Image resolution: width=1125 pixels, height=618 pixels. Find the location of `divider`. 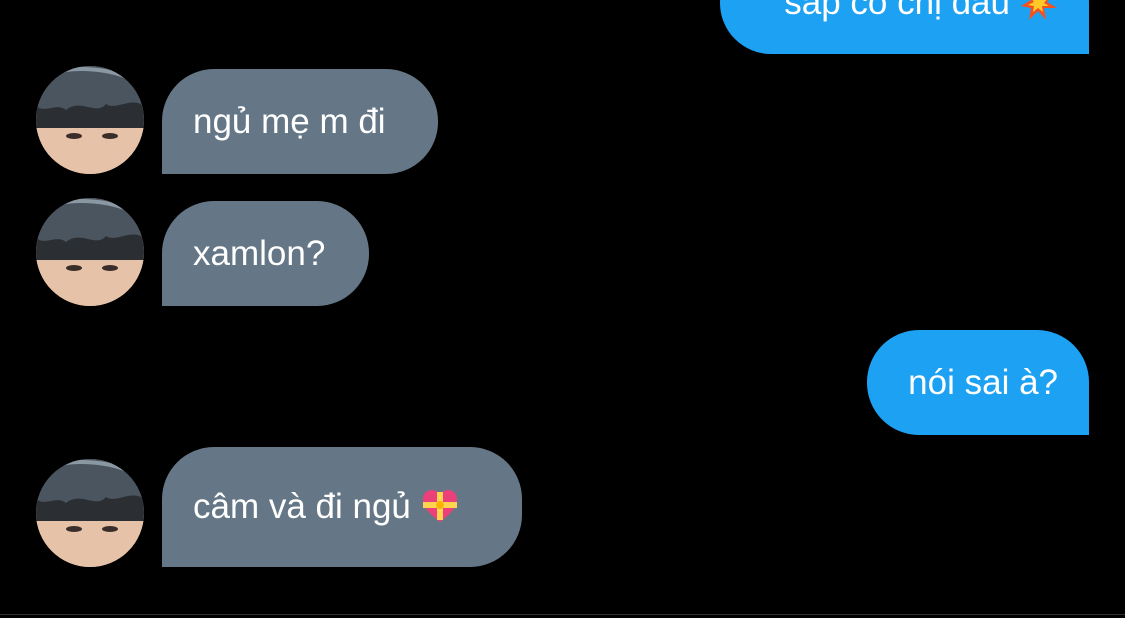

divider is located at coordinates (562, 614).